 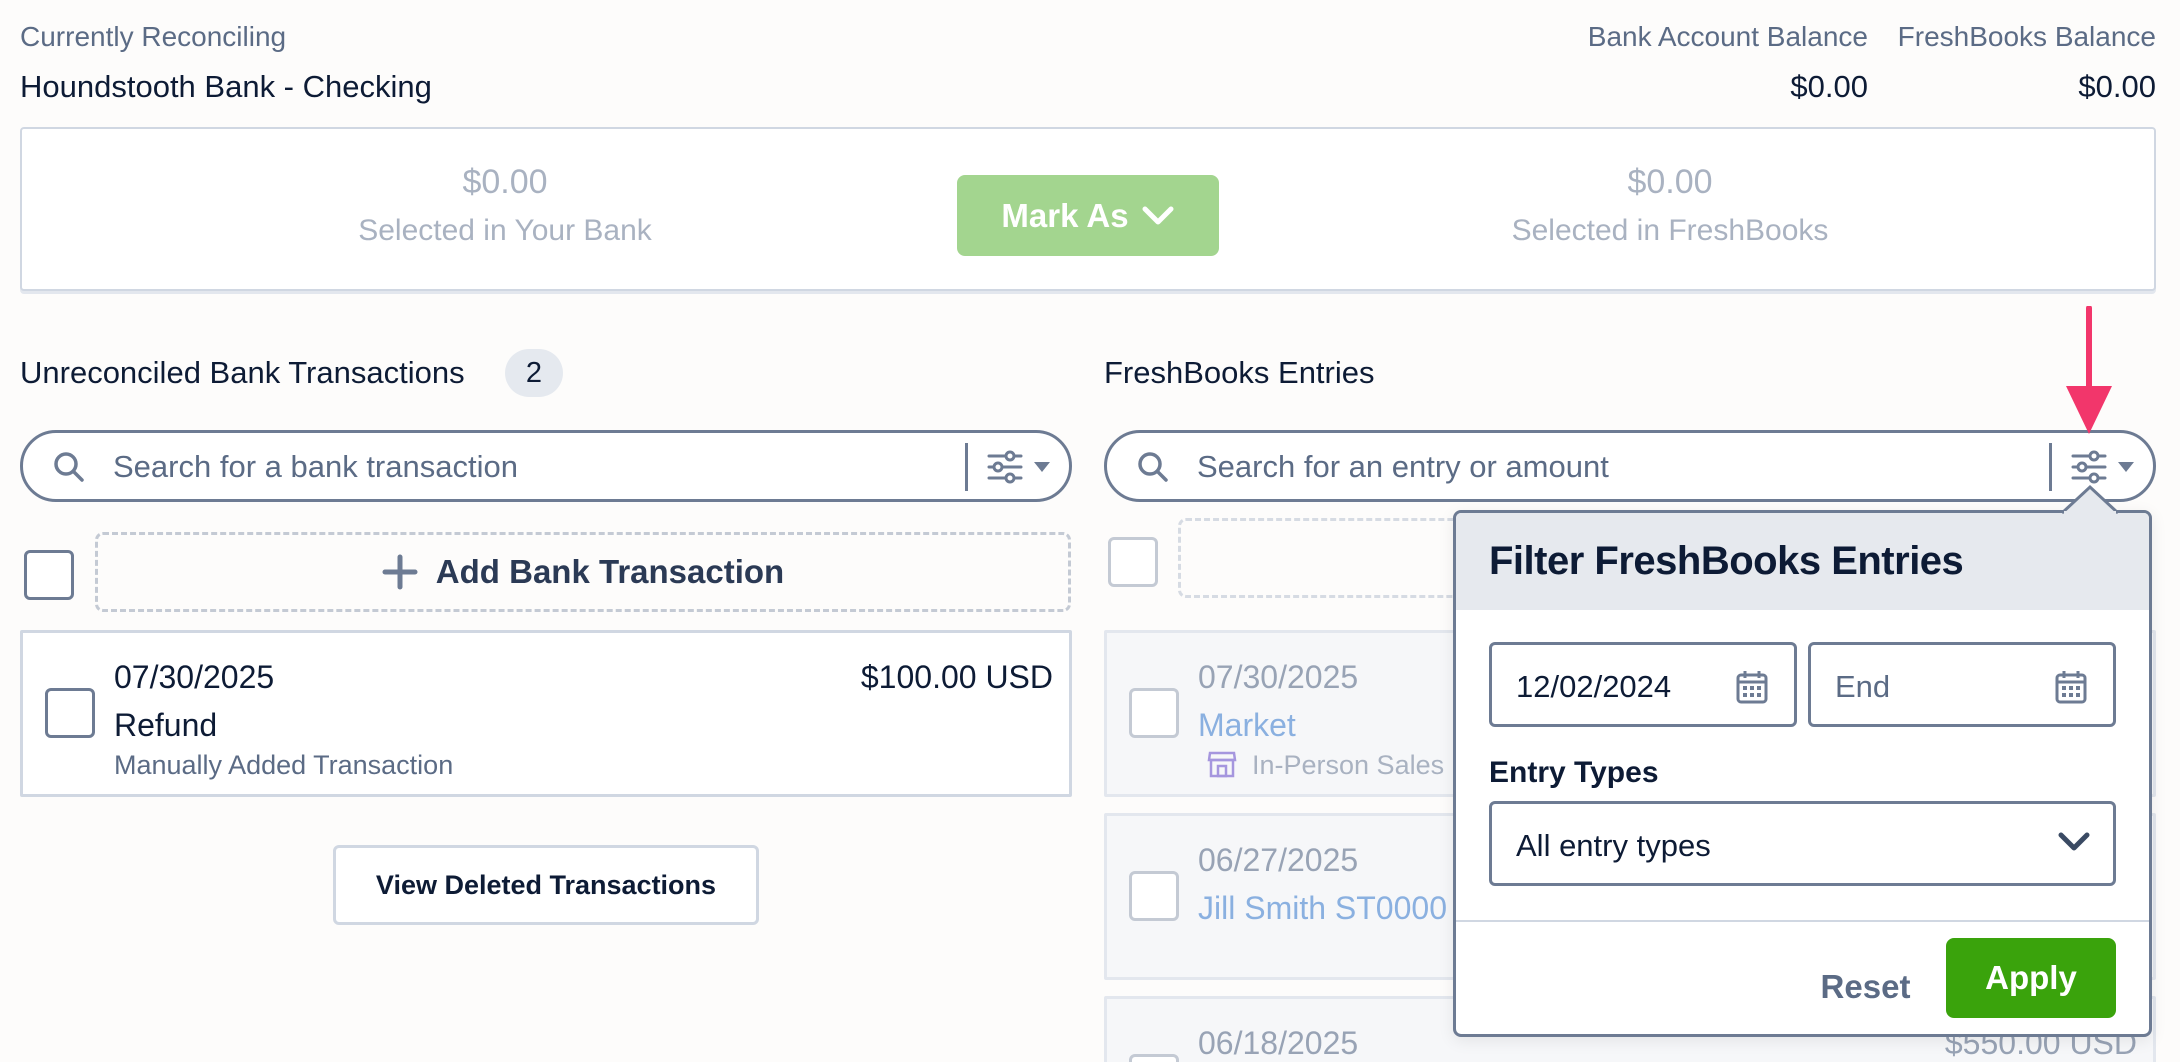 What do you see at coordinates (1613, 845) in the screenshot?
I see `entry-types-value: All entry types` at bounding box center [1613, 845].